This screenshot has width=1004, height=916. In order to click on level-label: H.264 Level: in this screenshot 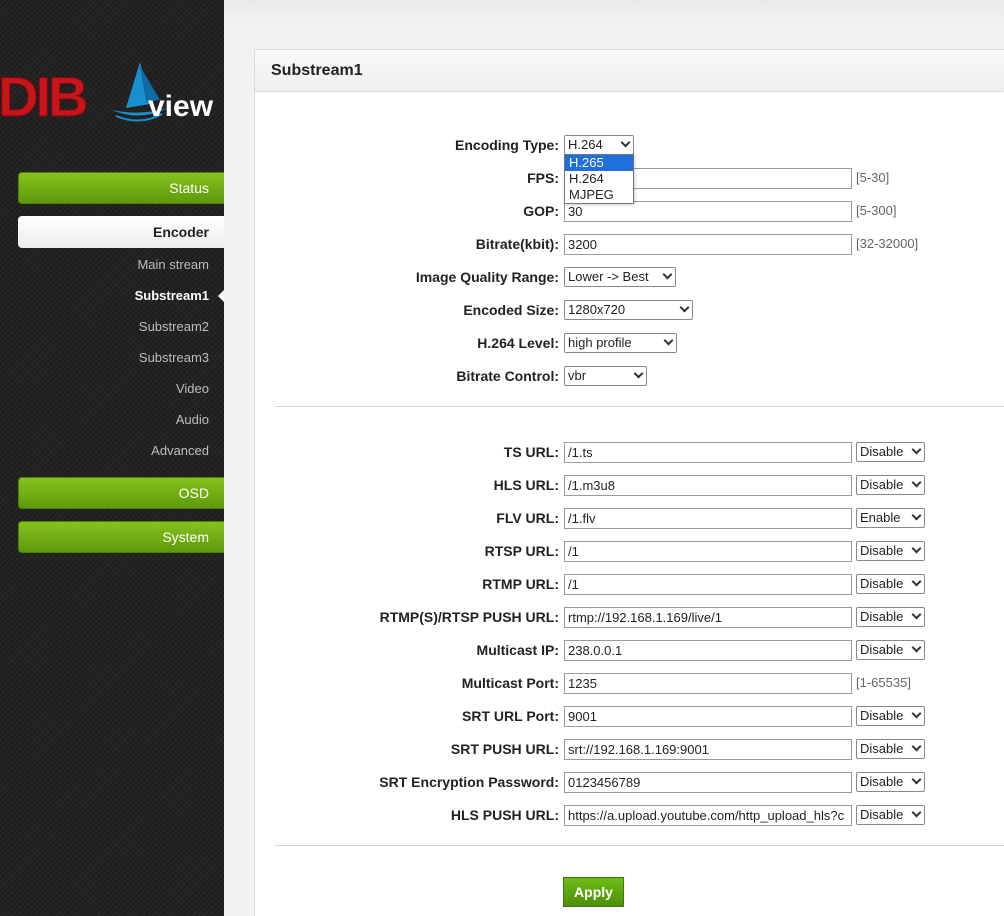, I will do `click(518, 343)`.